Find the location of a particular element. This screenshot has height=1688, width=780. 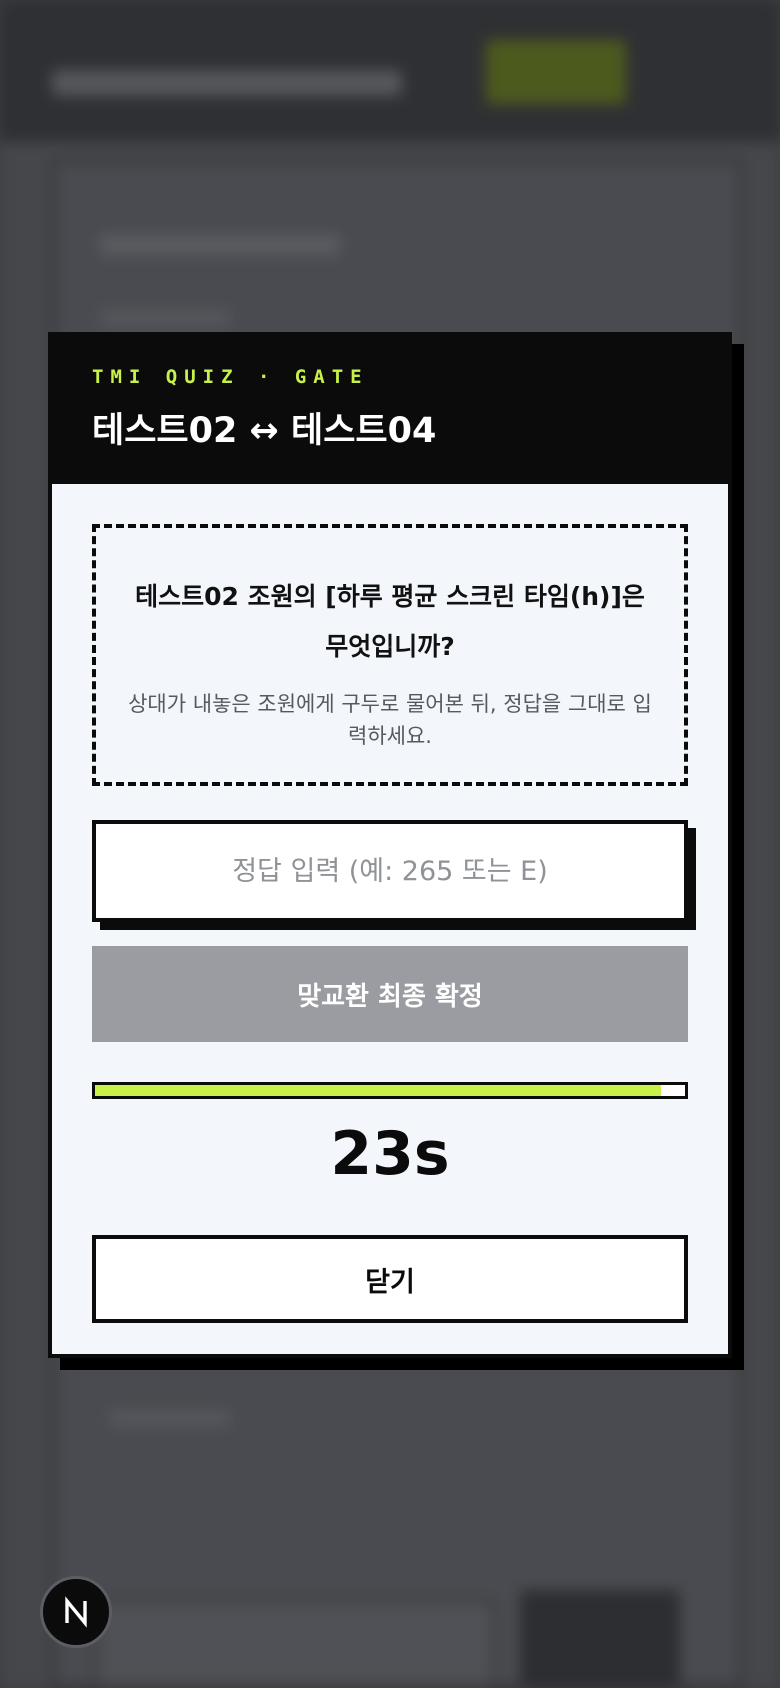

modal-header: TMI QUIZ · GATE 테스트02 ↔ 테스트04 is located at coordinates (390, 410).